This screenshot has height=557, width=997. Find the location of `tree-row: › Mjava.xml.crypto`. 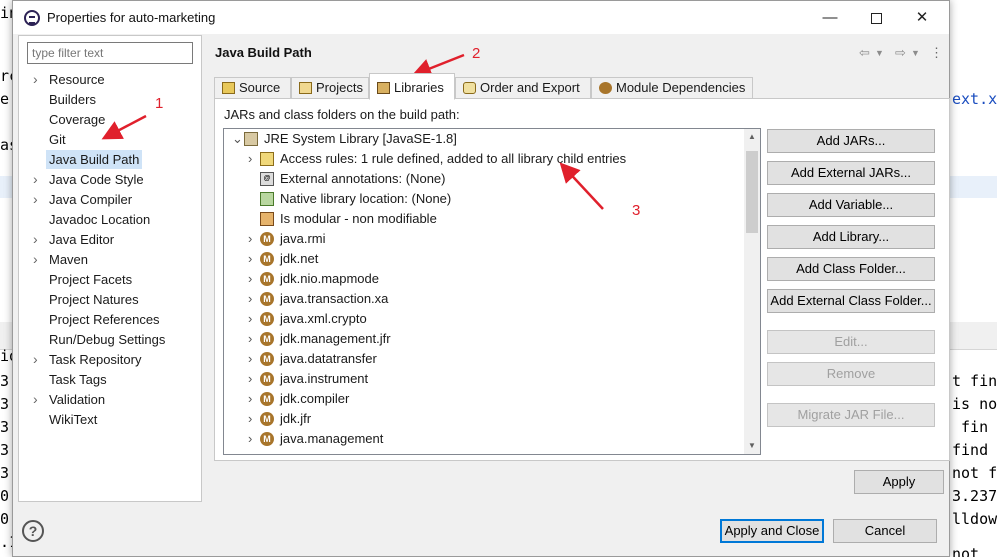

tree-row: › Mjava.xml.crypto is located at coordinates (484, 319).